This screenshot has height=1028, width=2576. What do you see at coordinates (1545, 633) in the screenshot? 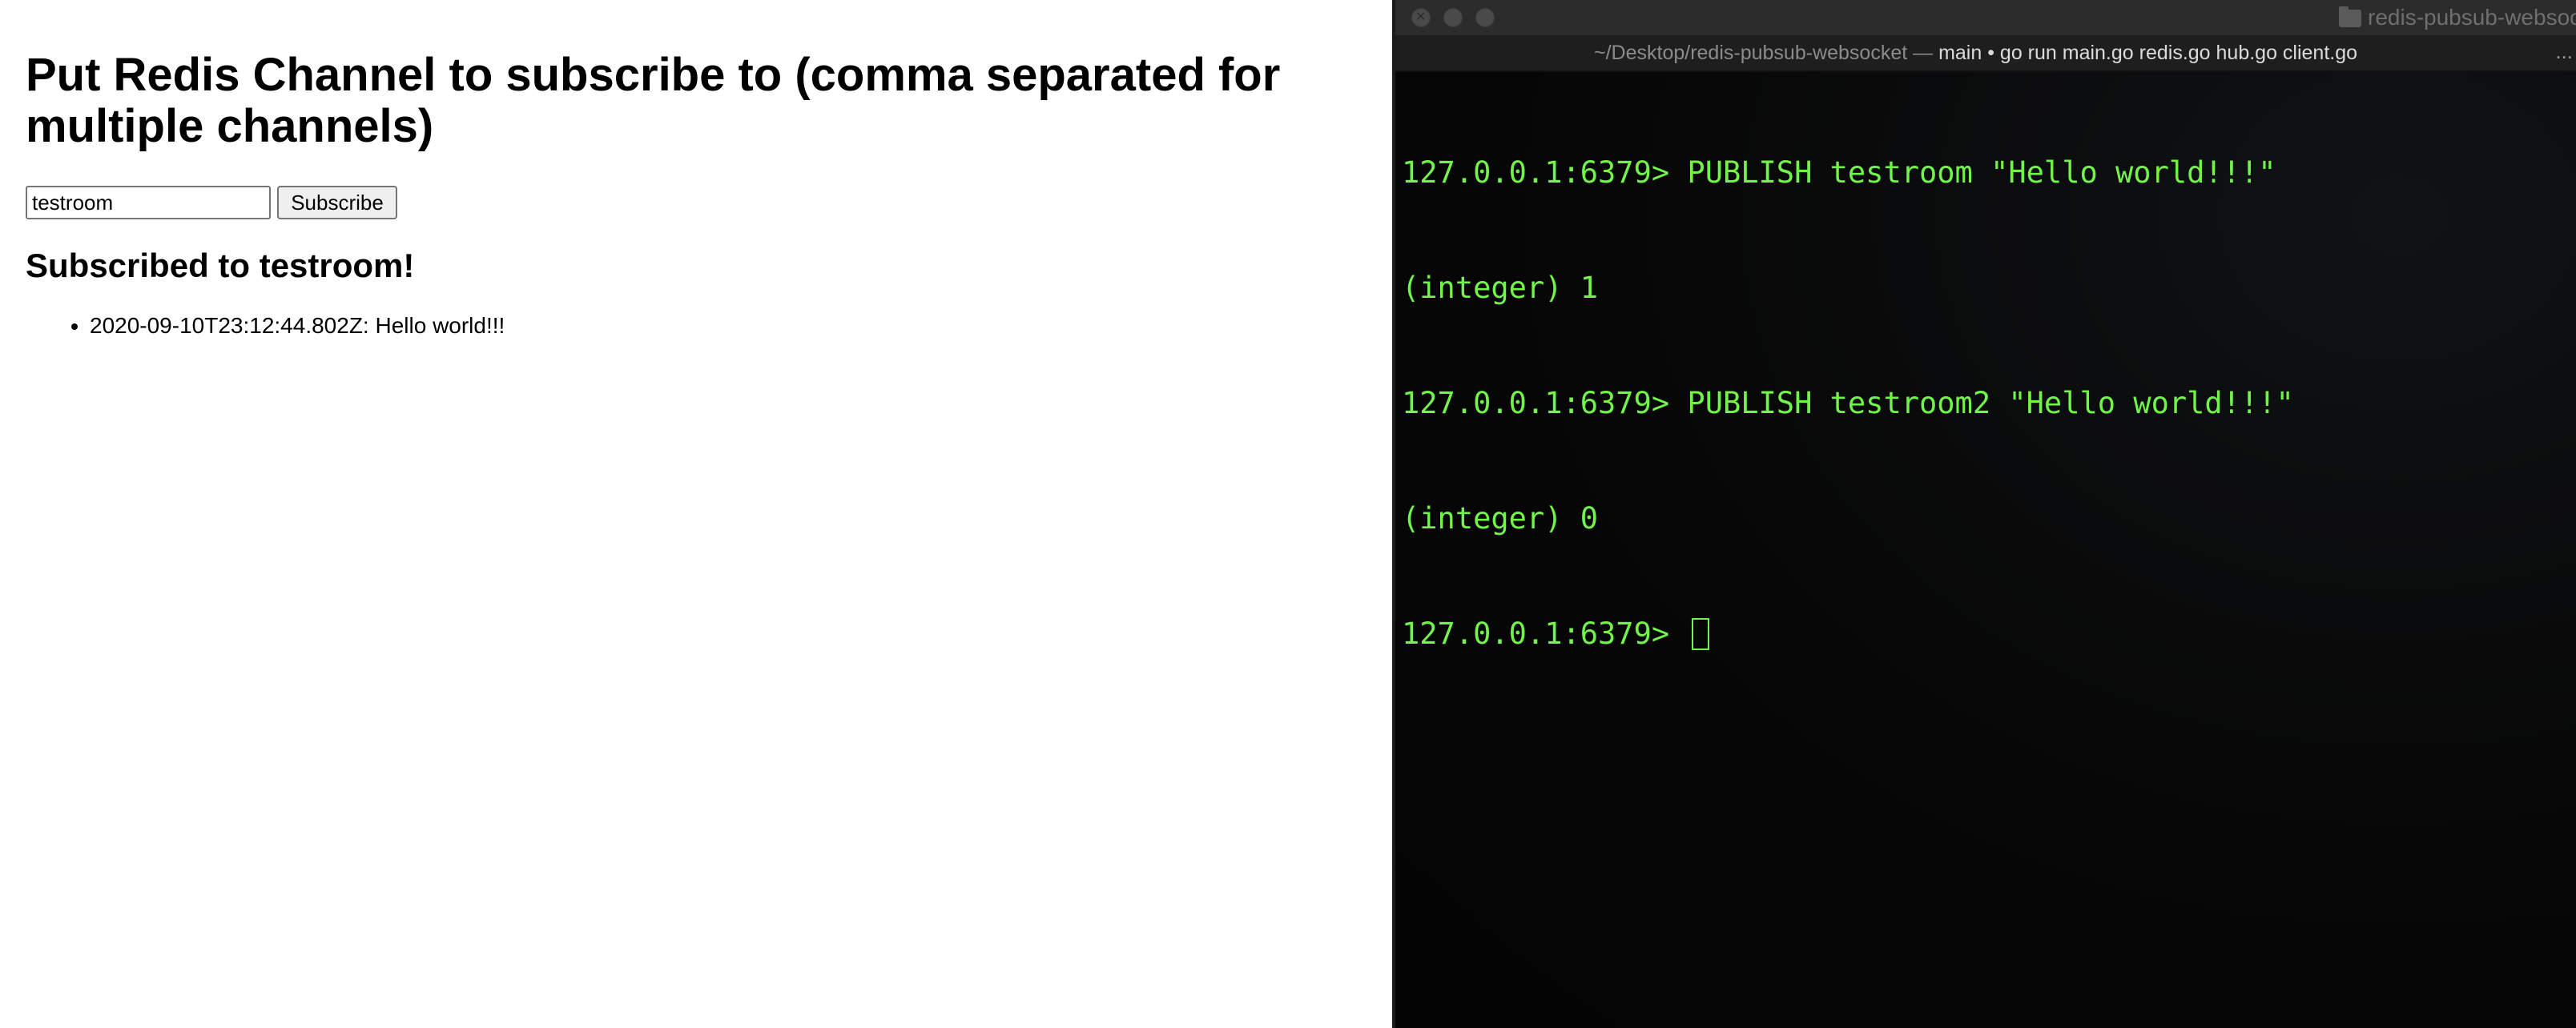
I see `terminal-prompt: 127.0.0.1:6379>` at bounding box center [1545, 633].